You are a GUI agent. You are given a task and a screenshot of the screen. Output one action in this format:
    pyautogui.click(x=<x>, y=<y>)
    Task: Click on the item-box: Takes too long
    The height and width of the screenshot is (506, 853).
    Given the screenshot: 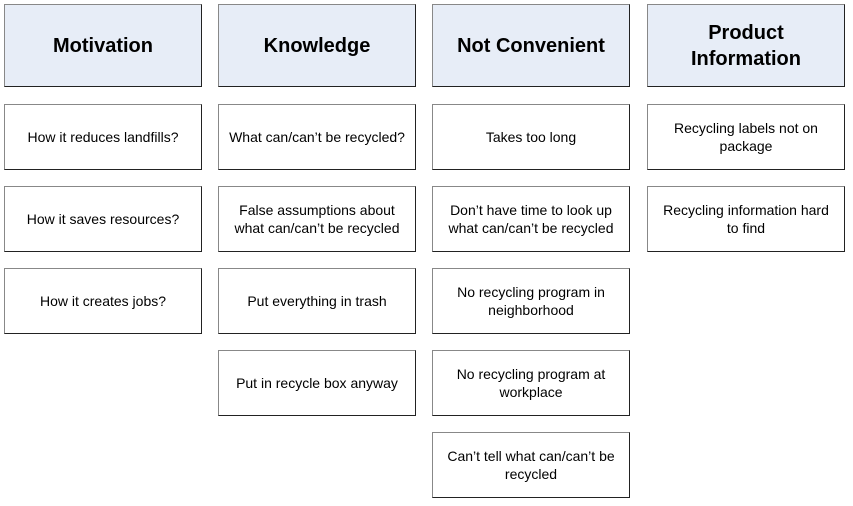 What is the action you would take?
    pyautogui.click(x=531, y=137)
    